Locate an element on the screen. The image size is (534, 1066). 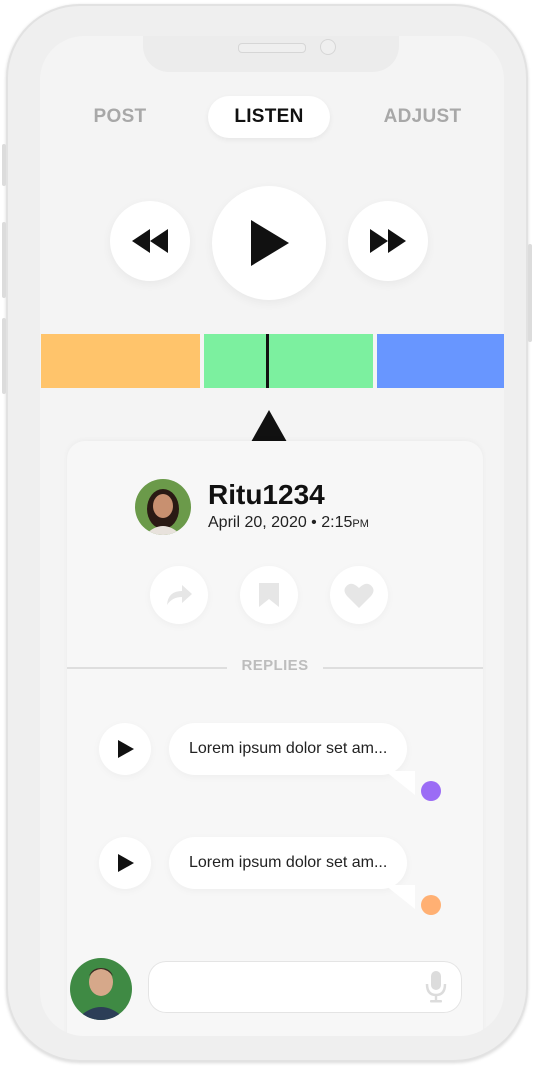
fast-forward-icon is located at coordinates (388, 241).